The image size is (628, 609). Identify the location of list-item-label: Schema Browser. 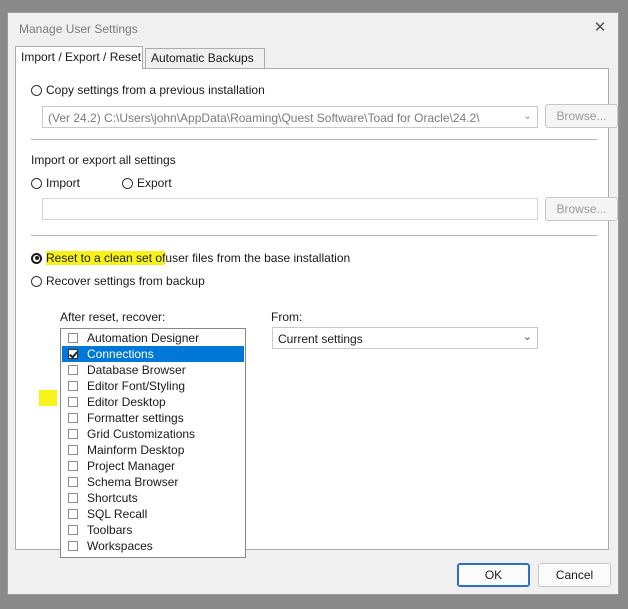
(133, 482).